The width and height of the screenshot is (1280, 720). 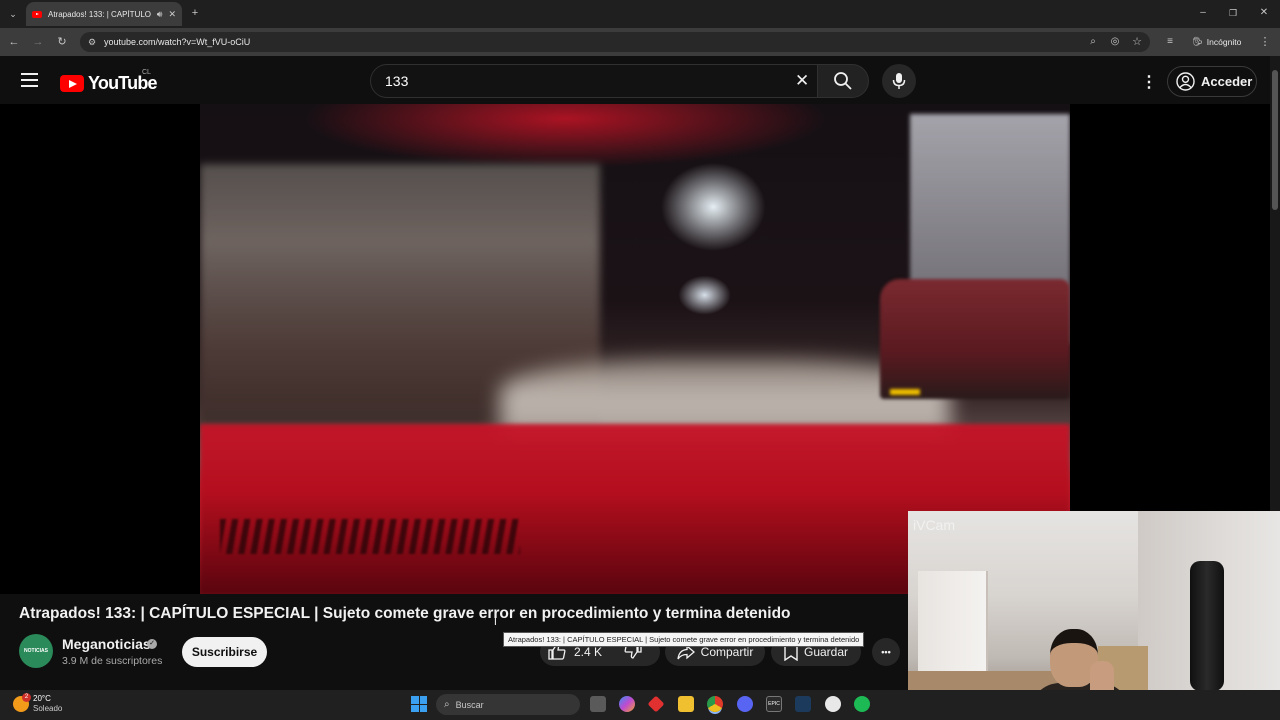 What do you see at coordinates (1233, 13) in the screenshot?
I see `window-restore-button: ❐` at bounding box center [1233, 13].